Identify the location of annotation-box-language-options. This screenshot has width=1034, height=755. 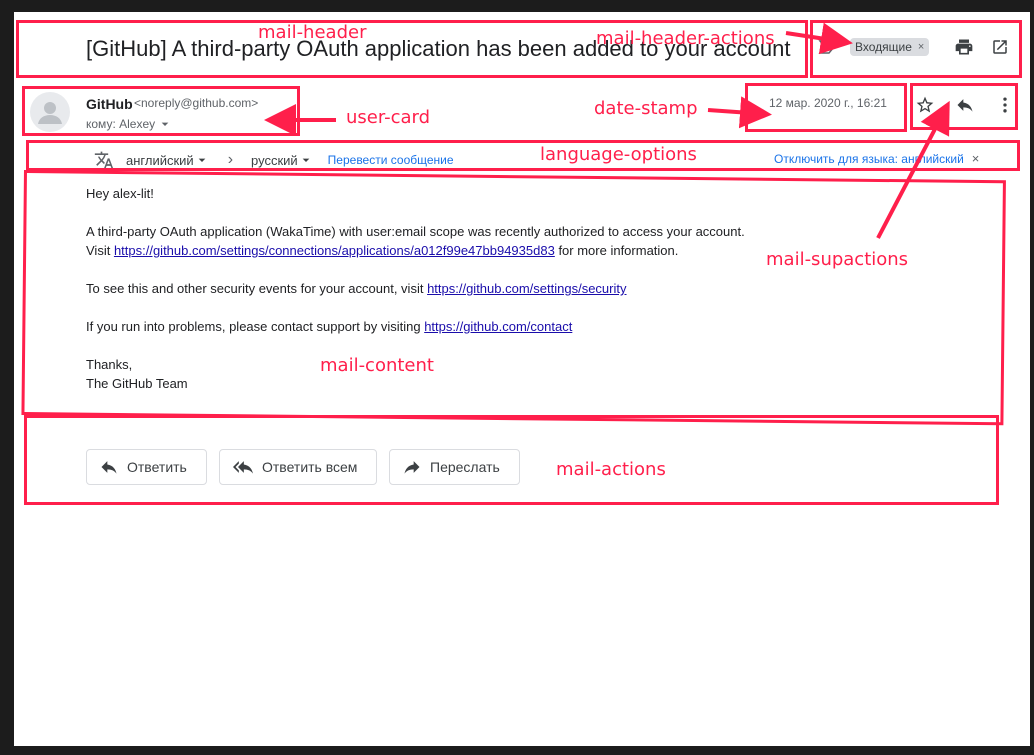
(523, 155).